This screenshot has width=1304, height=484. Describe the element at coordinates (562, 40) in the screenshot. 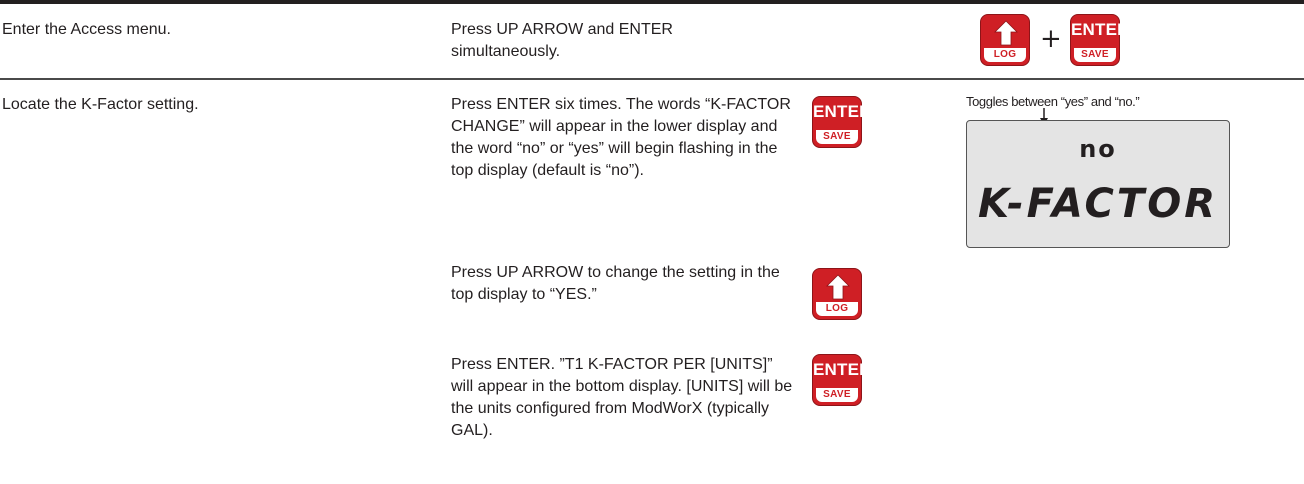

I see `step-1-instruction: Press UP ARROW and ENTER simultaneously.` at that location.